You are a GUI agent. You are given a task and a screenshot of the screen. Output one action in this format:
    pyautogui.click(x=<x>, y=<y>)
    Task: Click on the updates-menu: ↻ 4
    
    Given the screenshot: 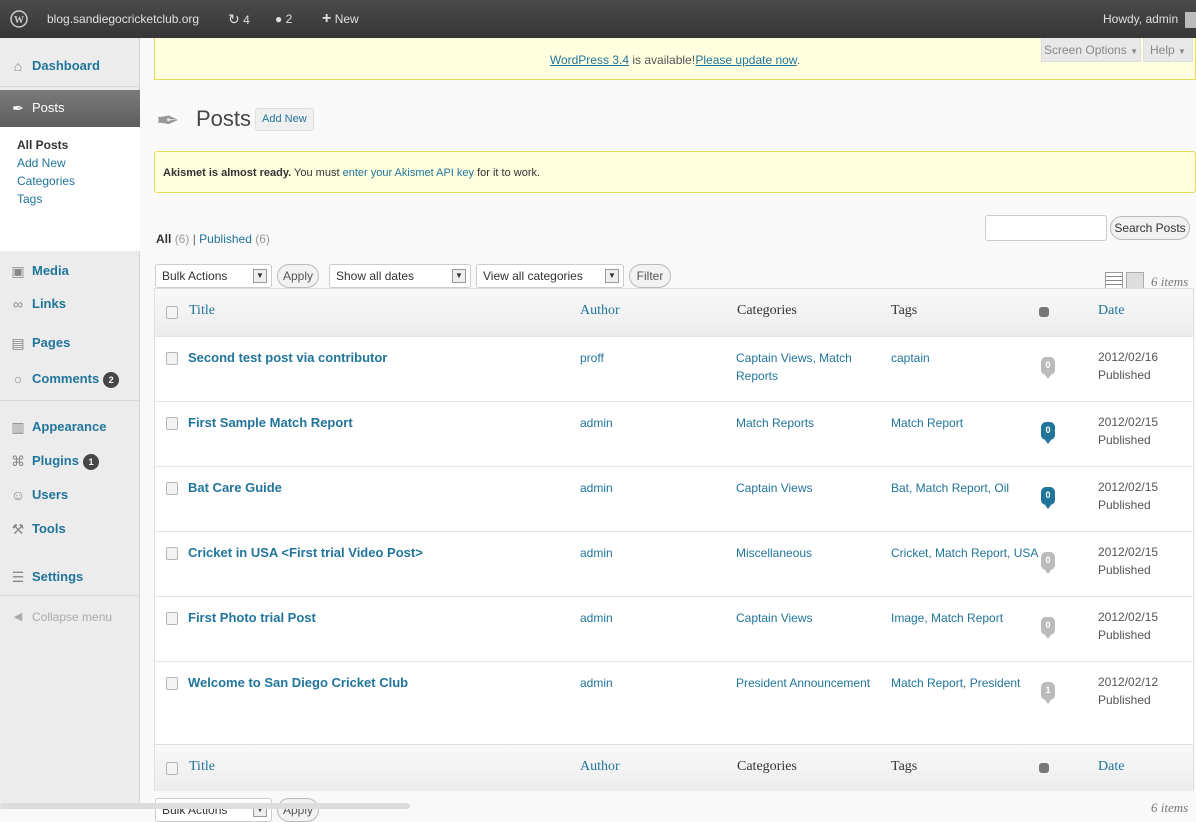 What is the action you would take?
    pyautogui.click(x=239, y=19)
    